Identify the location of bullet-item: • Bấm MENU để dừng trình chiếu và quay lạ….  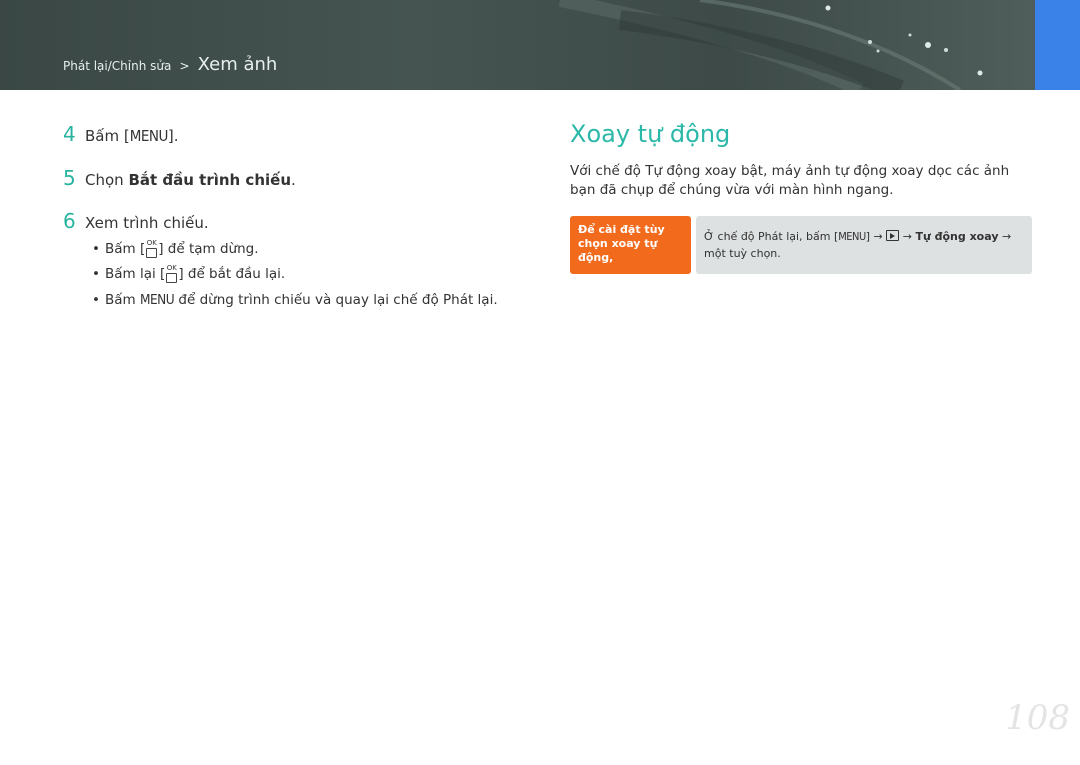
(295, 300).